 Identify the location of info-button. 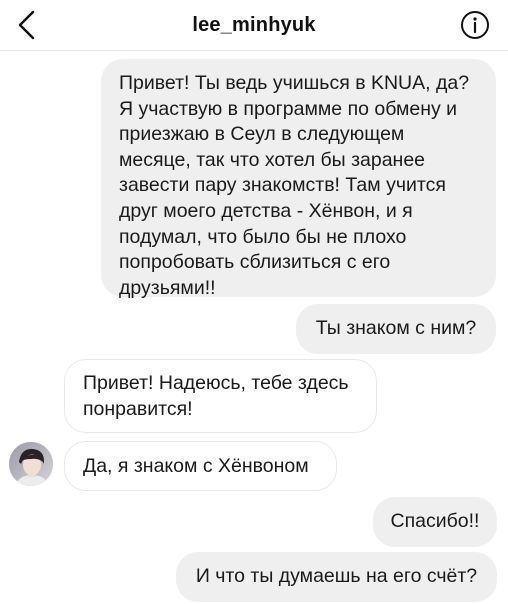
(475, 25).